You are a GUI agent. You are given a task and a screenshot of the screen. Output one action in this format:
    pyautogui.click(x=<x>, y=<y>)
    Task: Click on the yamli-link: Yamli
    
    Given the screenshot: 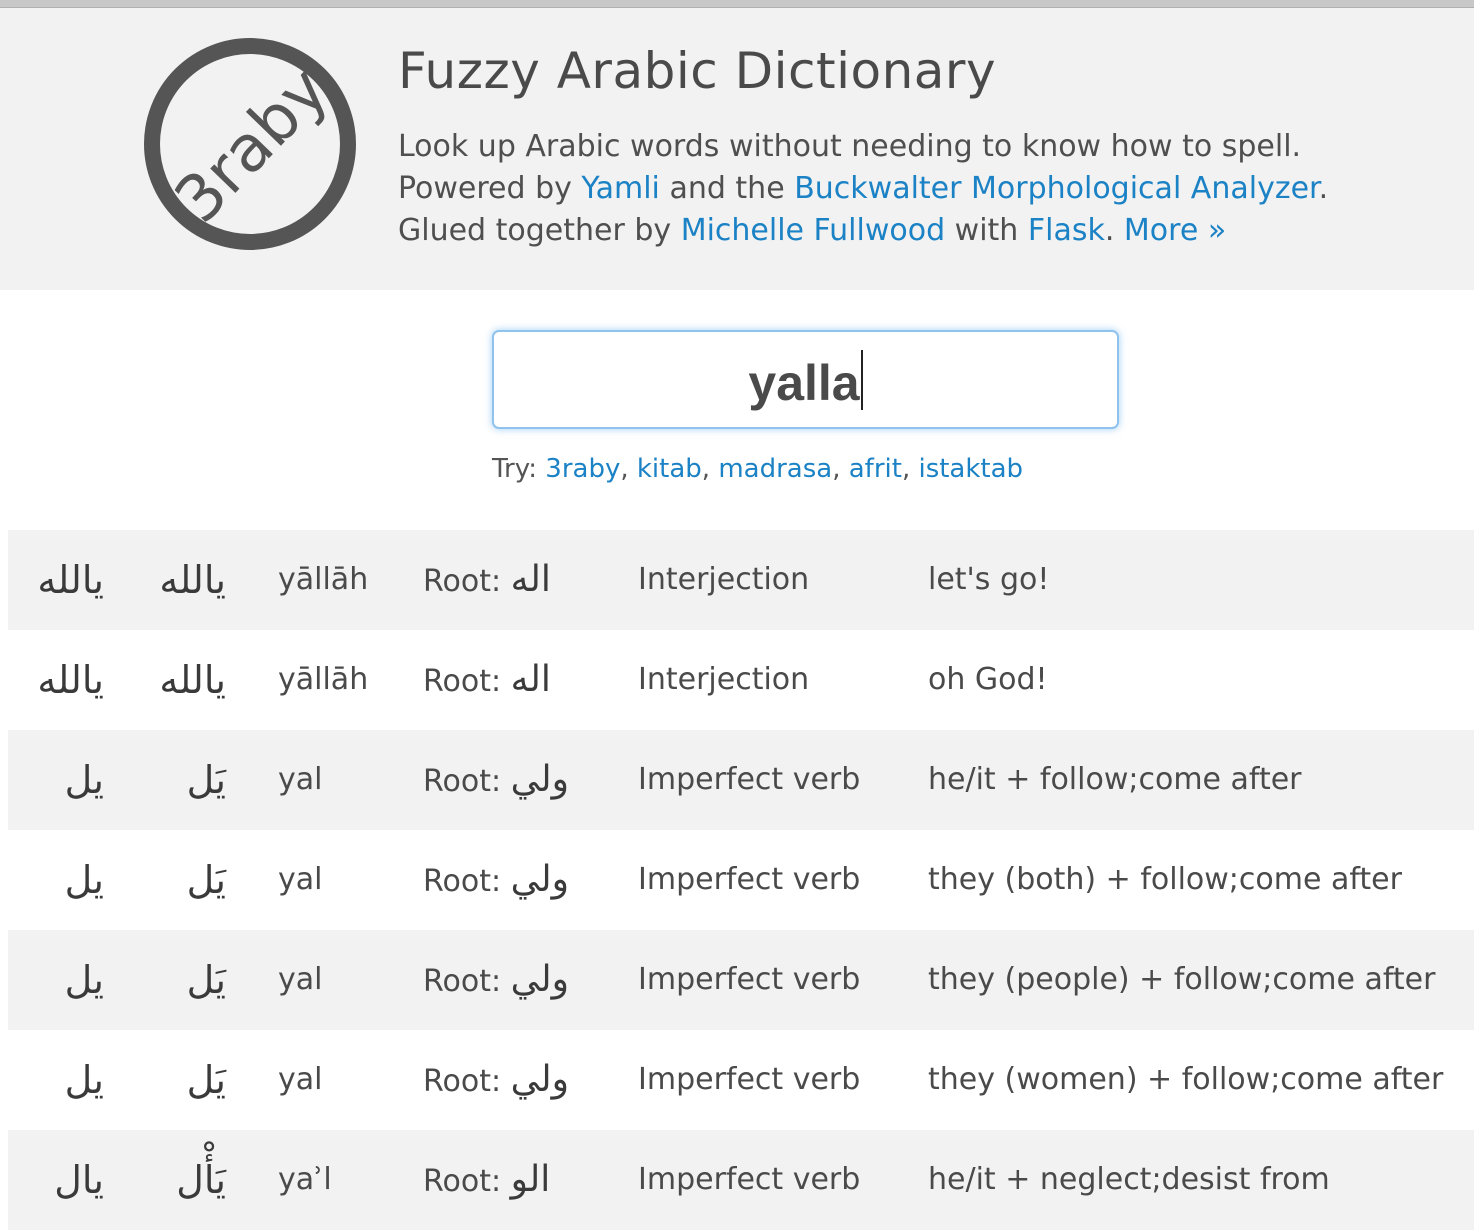 What is the action you would take?
    pyautogui.click(x=620, y=188)
    